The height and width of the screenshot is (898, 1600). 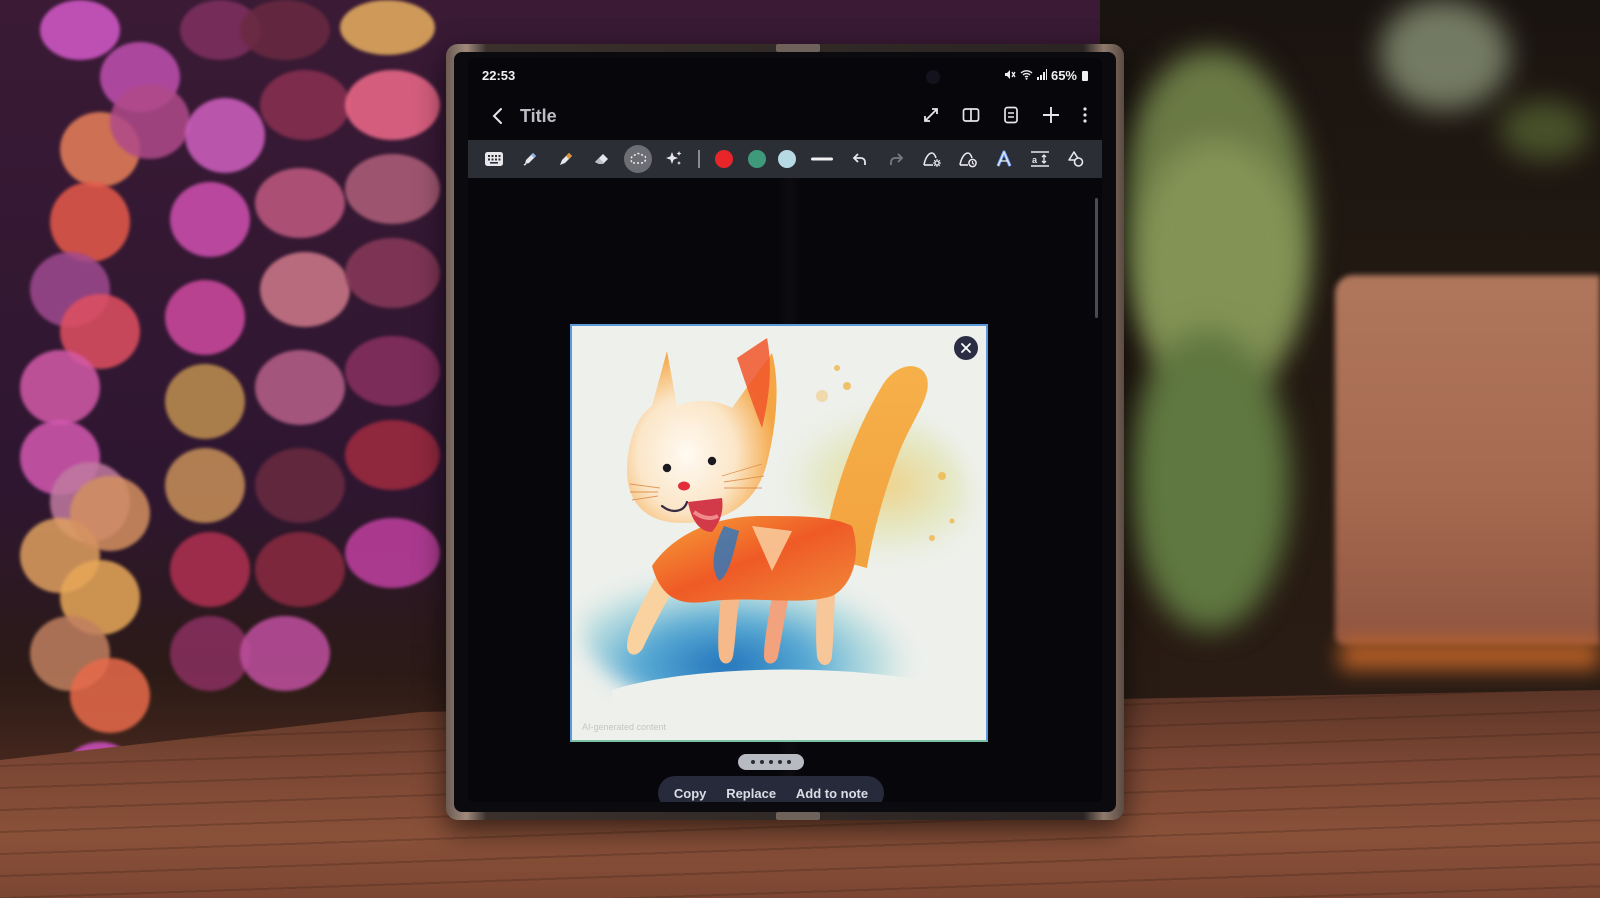 I want to click on text-format-icon, so click(x=1004, y=158).